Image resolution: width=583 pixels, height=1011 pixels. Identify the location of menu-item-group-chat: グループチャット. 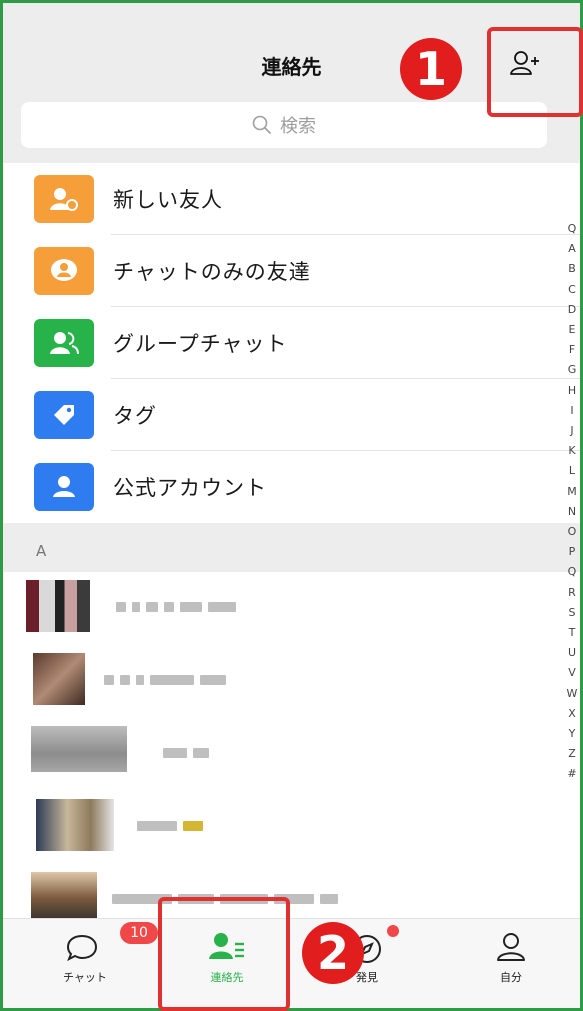
(291, 343).